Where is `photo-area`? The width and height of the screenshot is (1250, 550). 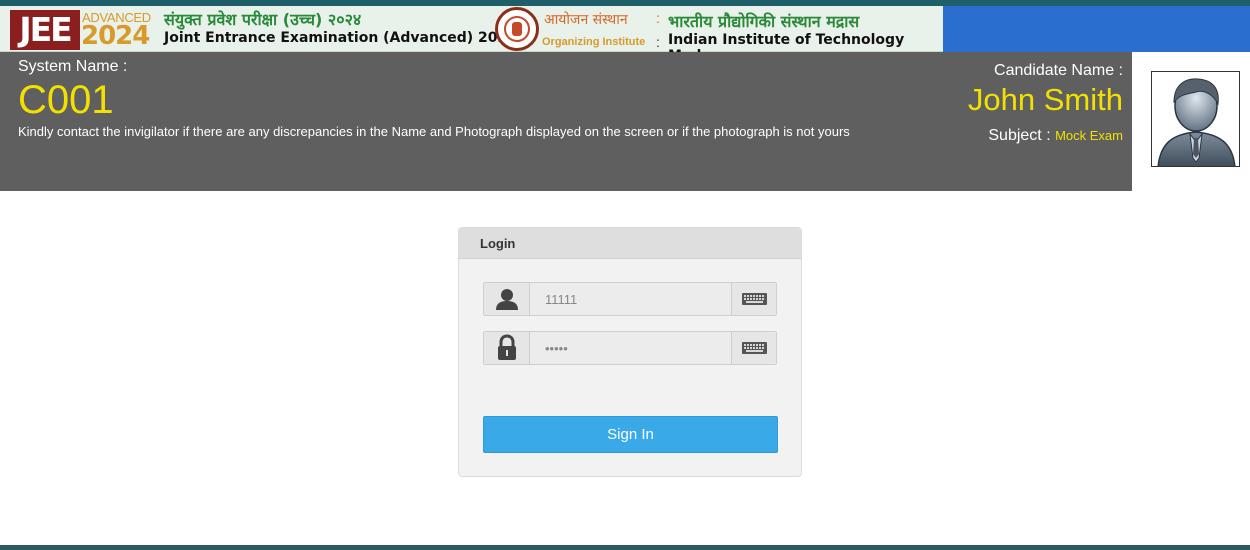
photo-area is located at coordinates (1191, 121).